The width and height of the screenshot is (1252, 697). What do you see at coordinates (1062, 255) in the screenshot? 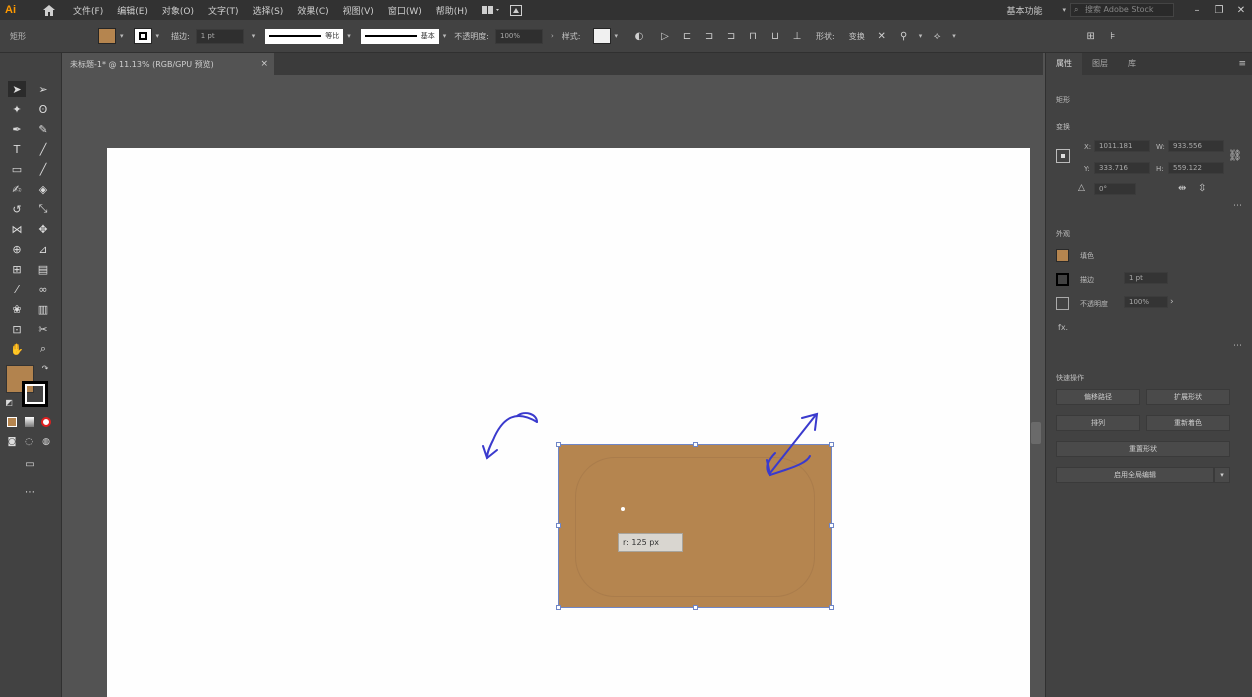
I see `fill-swatch-panel` at bounding box center [1062, 255].